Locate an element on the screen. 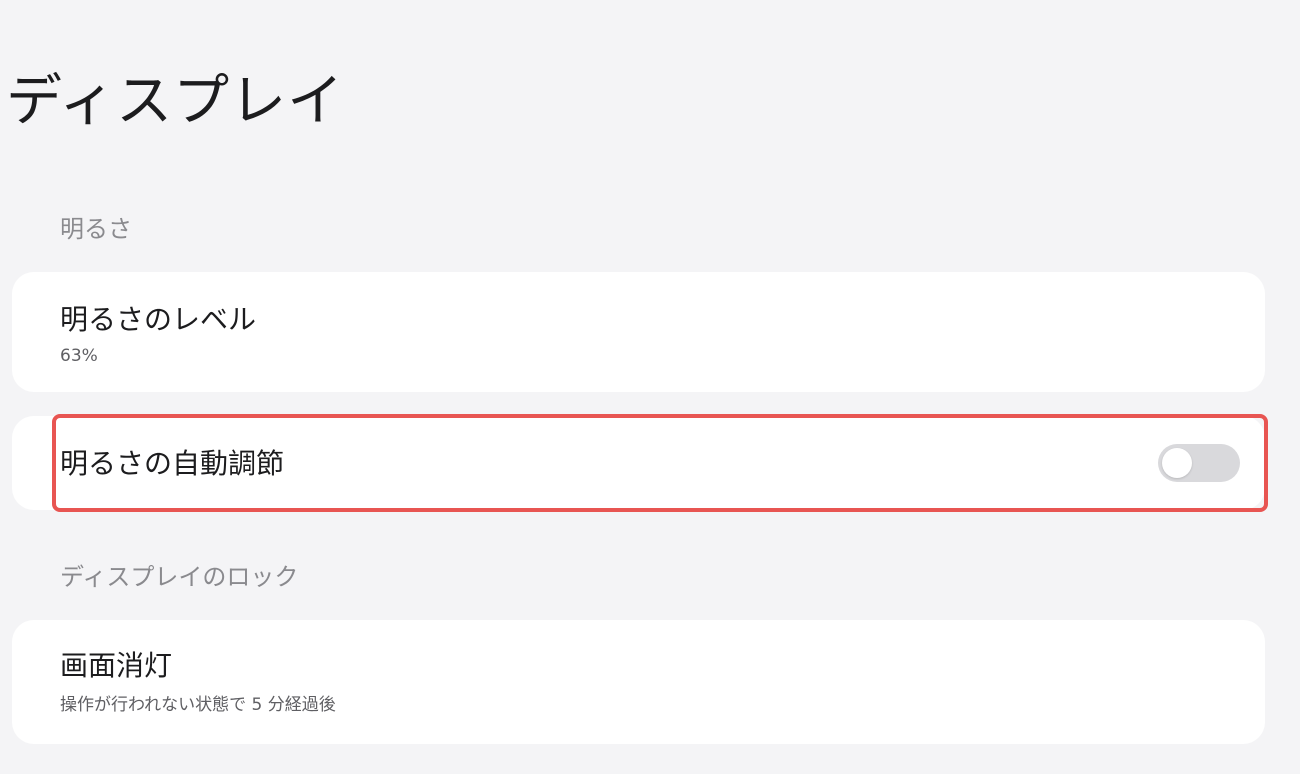  brightness-level-row: 明るさのレベル 63% is located at coordinates (638, 332).